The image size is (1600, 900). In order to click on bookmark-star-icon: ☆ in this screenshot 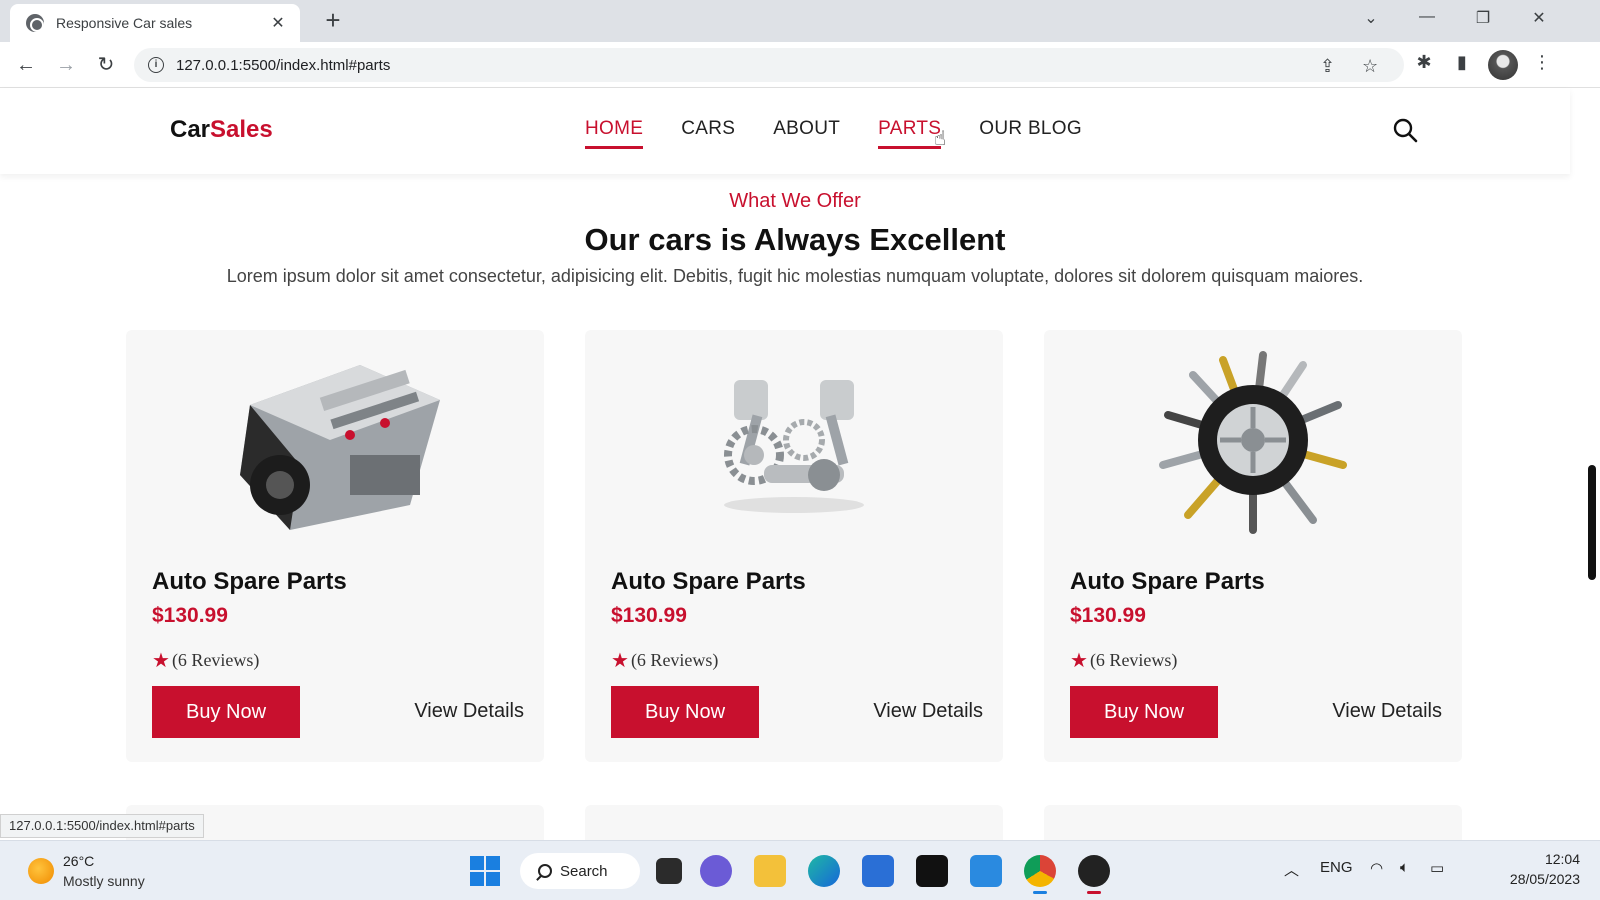, I will do `click(1370, 66)`.